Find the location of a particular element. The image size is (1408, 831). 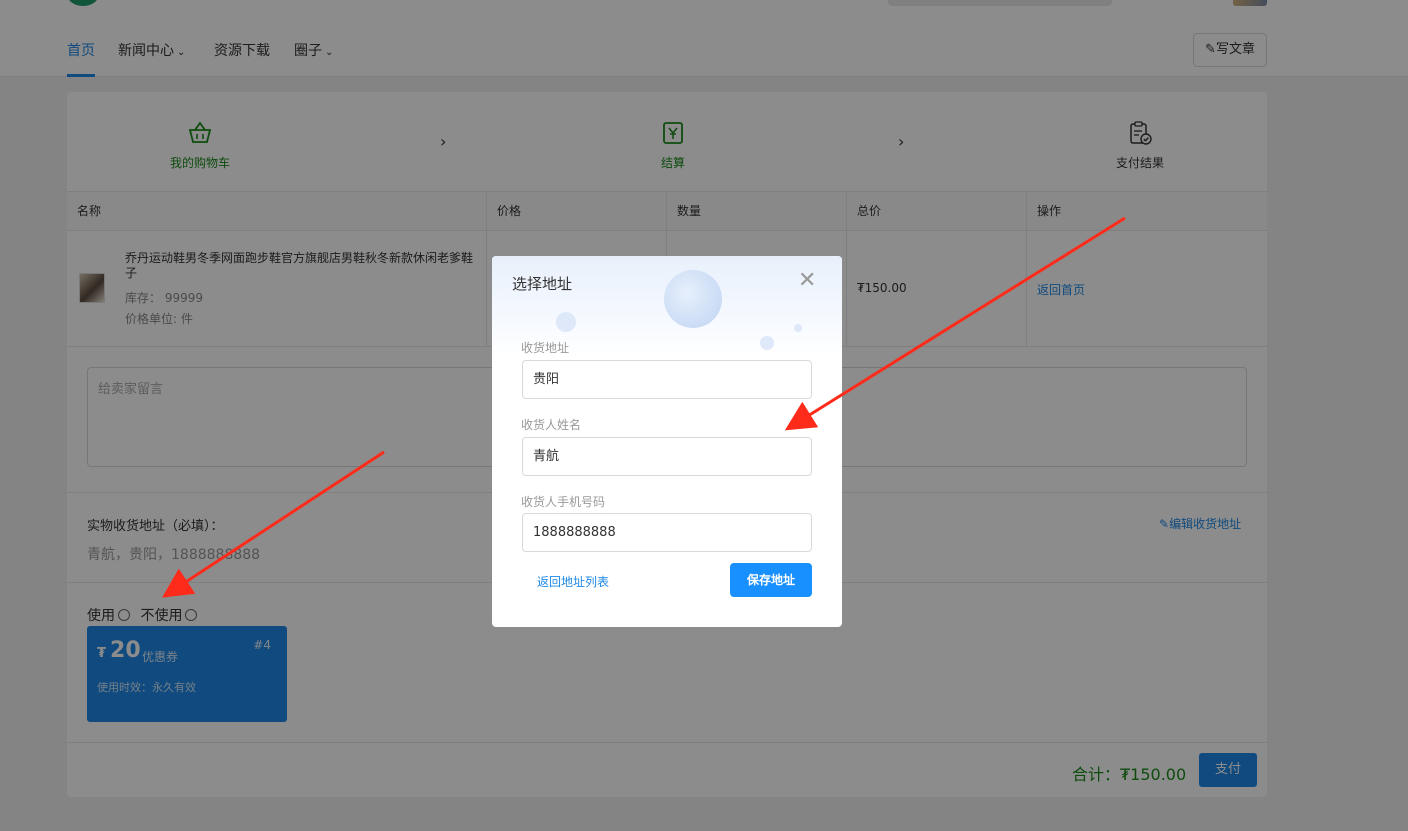

receiver-phone-label: 收货人手机号码 is located at coordinates (563, 502).